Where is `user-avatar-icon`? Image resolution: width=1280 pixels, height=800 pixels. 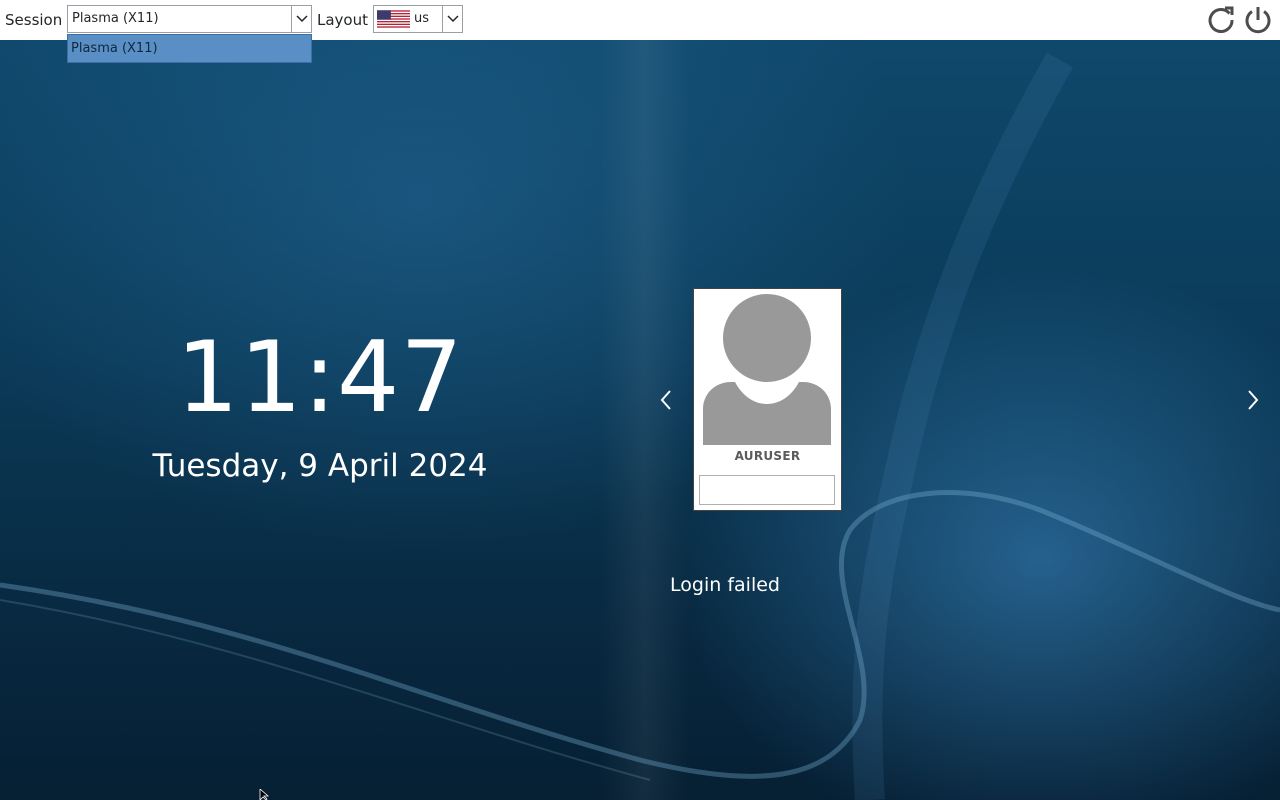 user-avatar-icon is located at coordinates (767, 369).